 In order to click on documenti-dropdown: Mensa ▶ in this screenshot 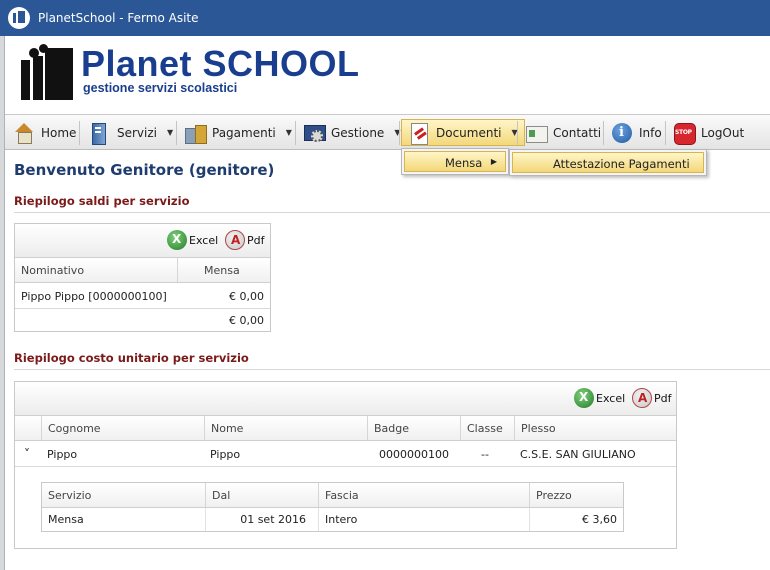, I will do `click(455, 161)`.